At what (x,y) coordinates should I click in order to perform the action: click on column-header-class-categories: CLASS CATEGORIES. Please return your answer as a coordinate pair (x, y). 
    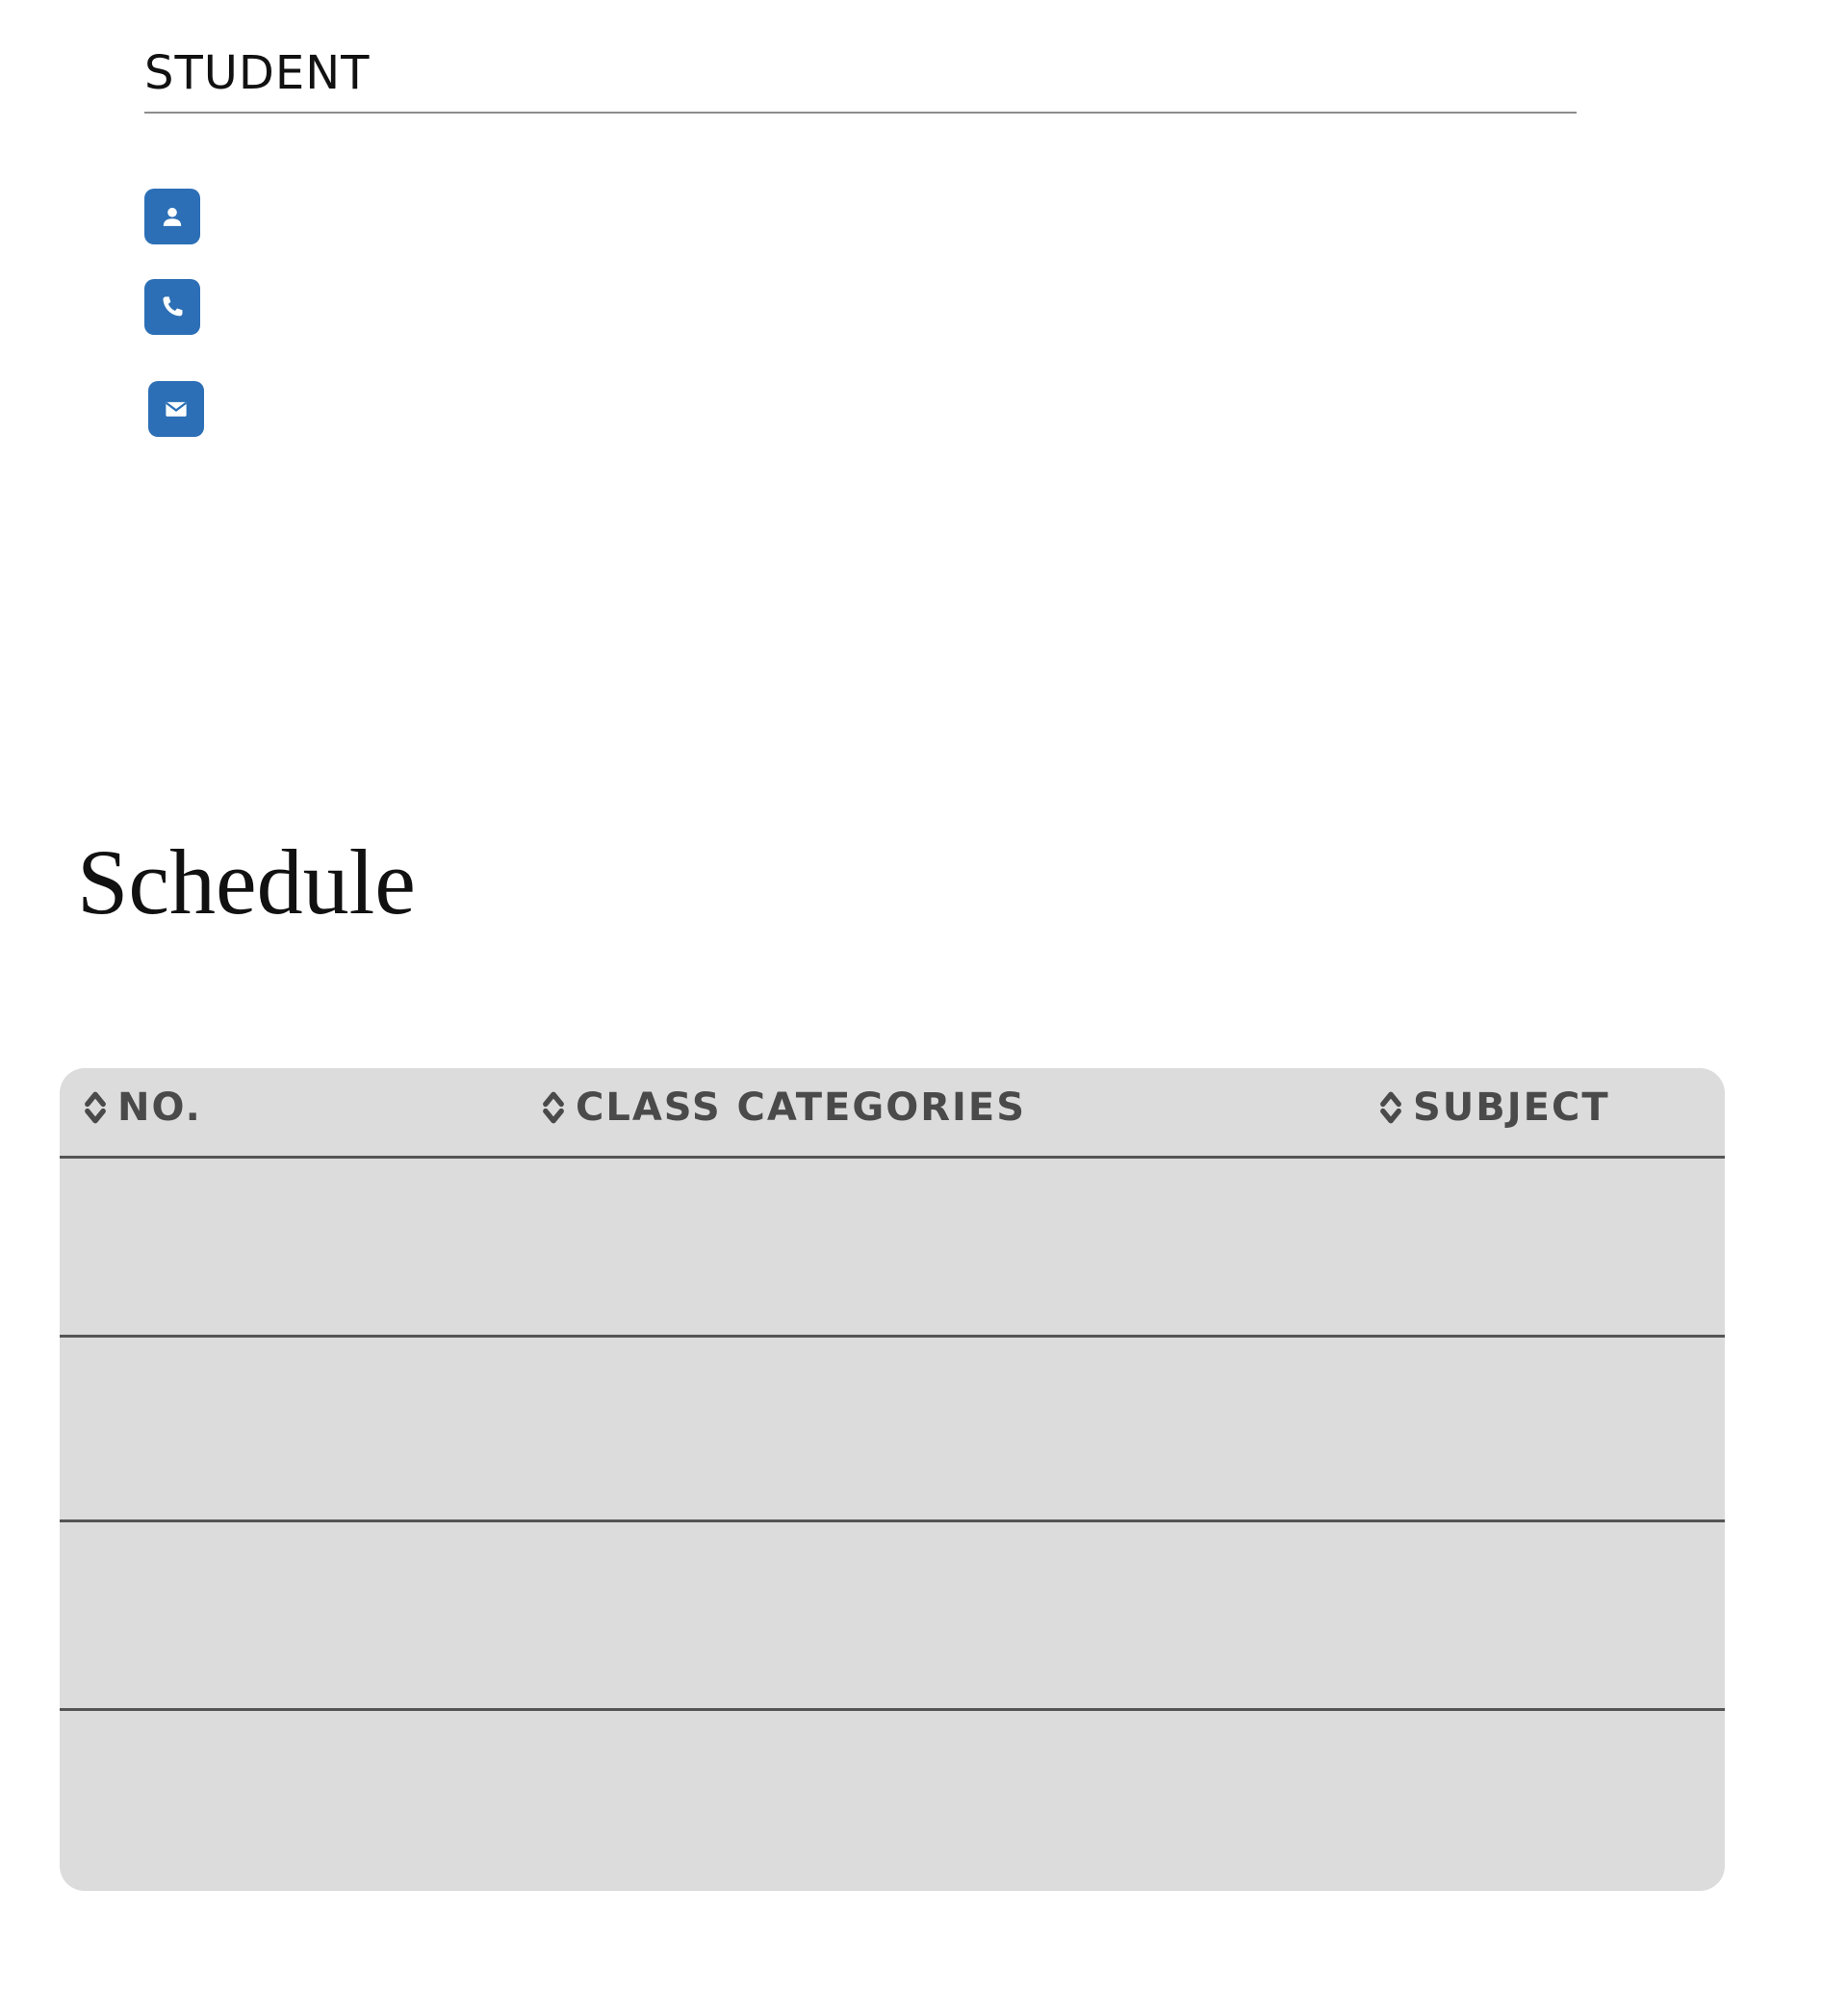
    Looking at the image, I should click on (783, 1108).